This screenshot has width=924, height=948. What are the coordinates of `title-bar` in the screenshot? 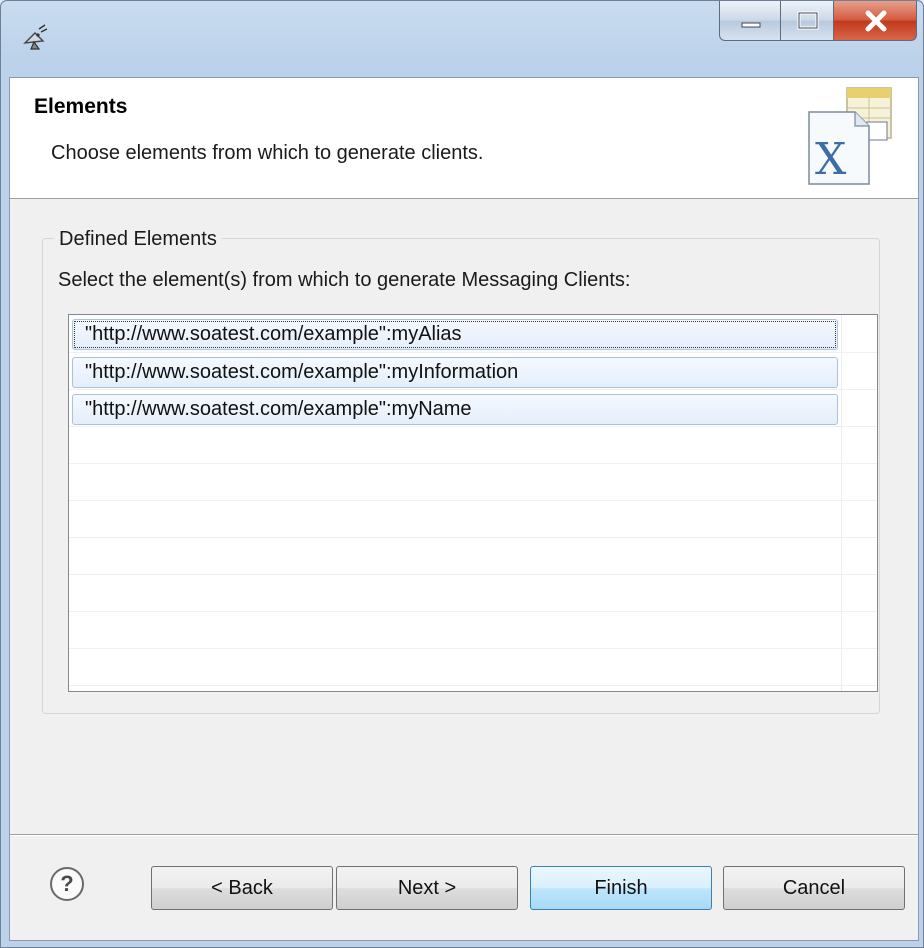 It's located at (462, 39).